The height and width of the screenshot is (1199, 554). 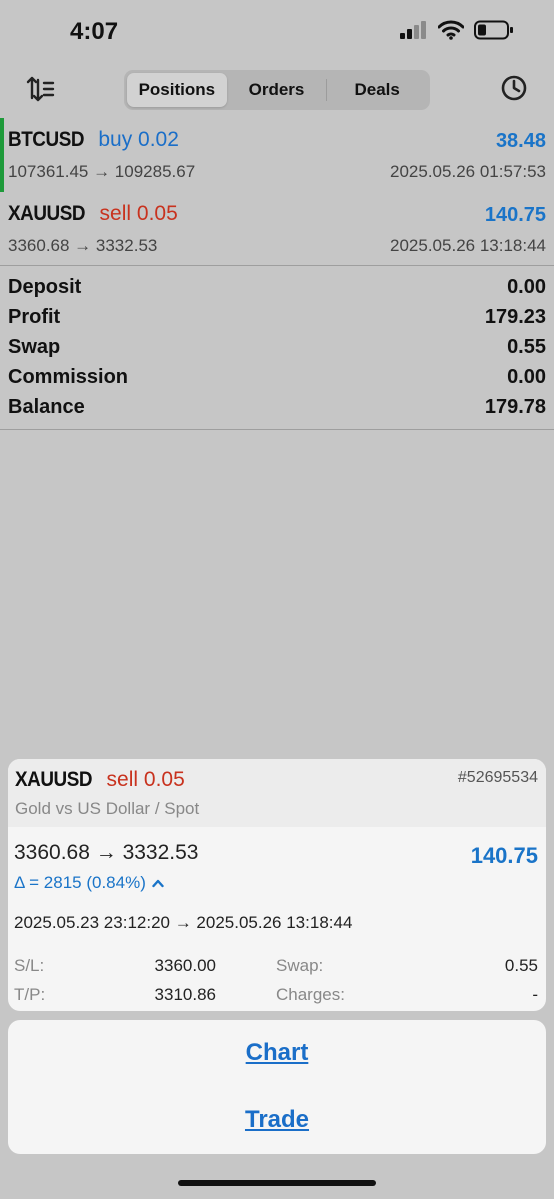 I want to click on swap-value: 0.55, so click(x=521, y=965).